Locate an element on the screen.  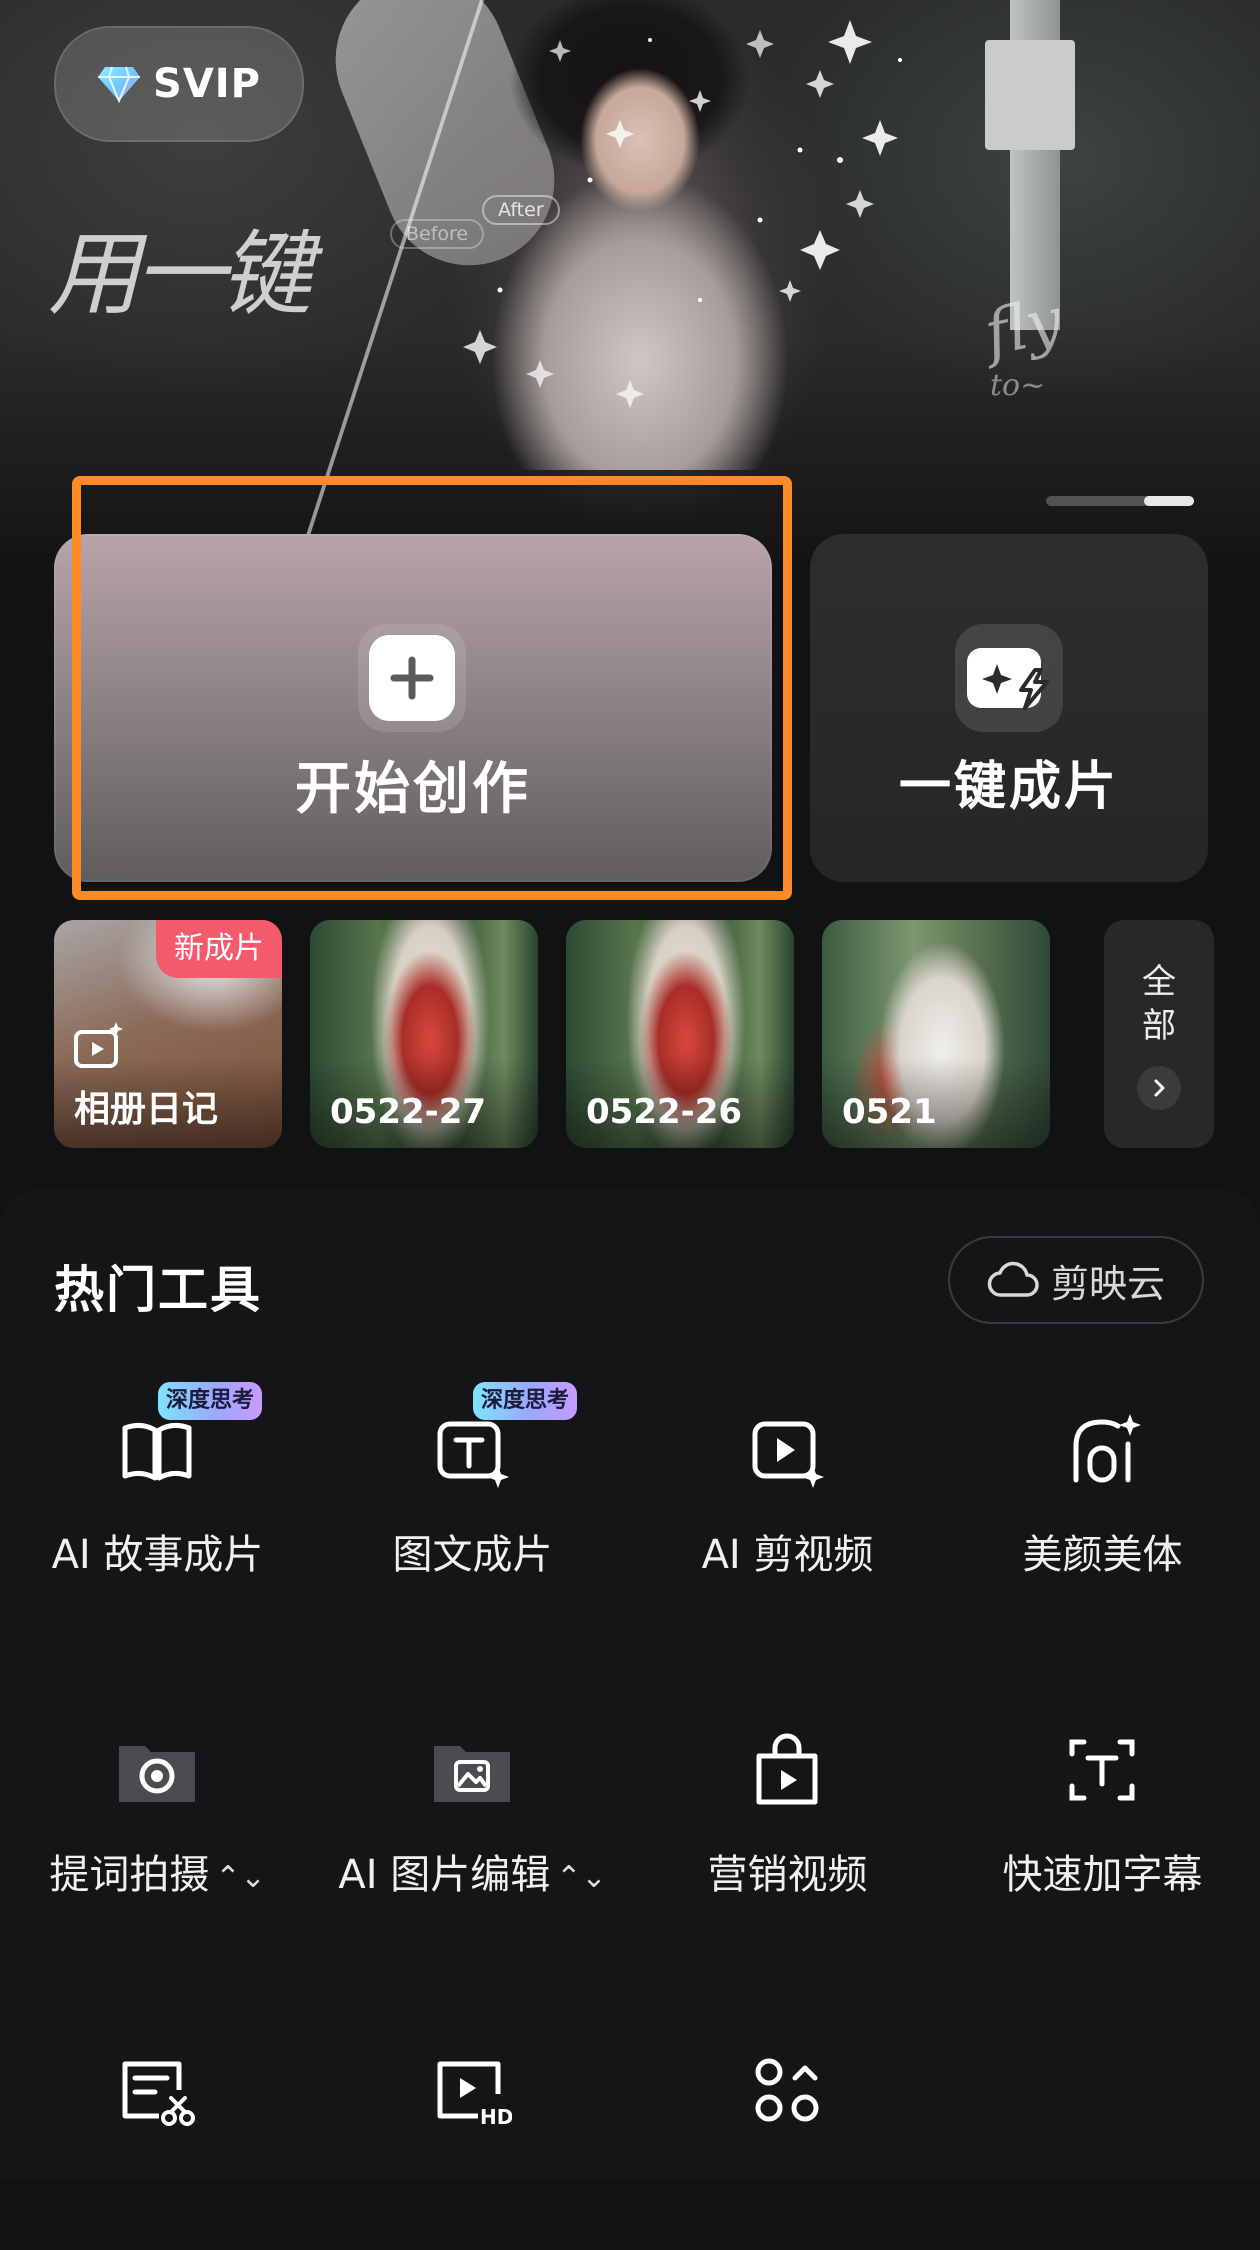
cloud-storage-button: 剪映云 is located at coordinates (1076, 1280).